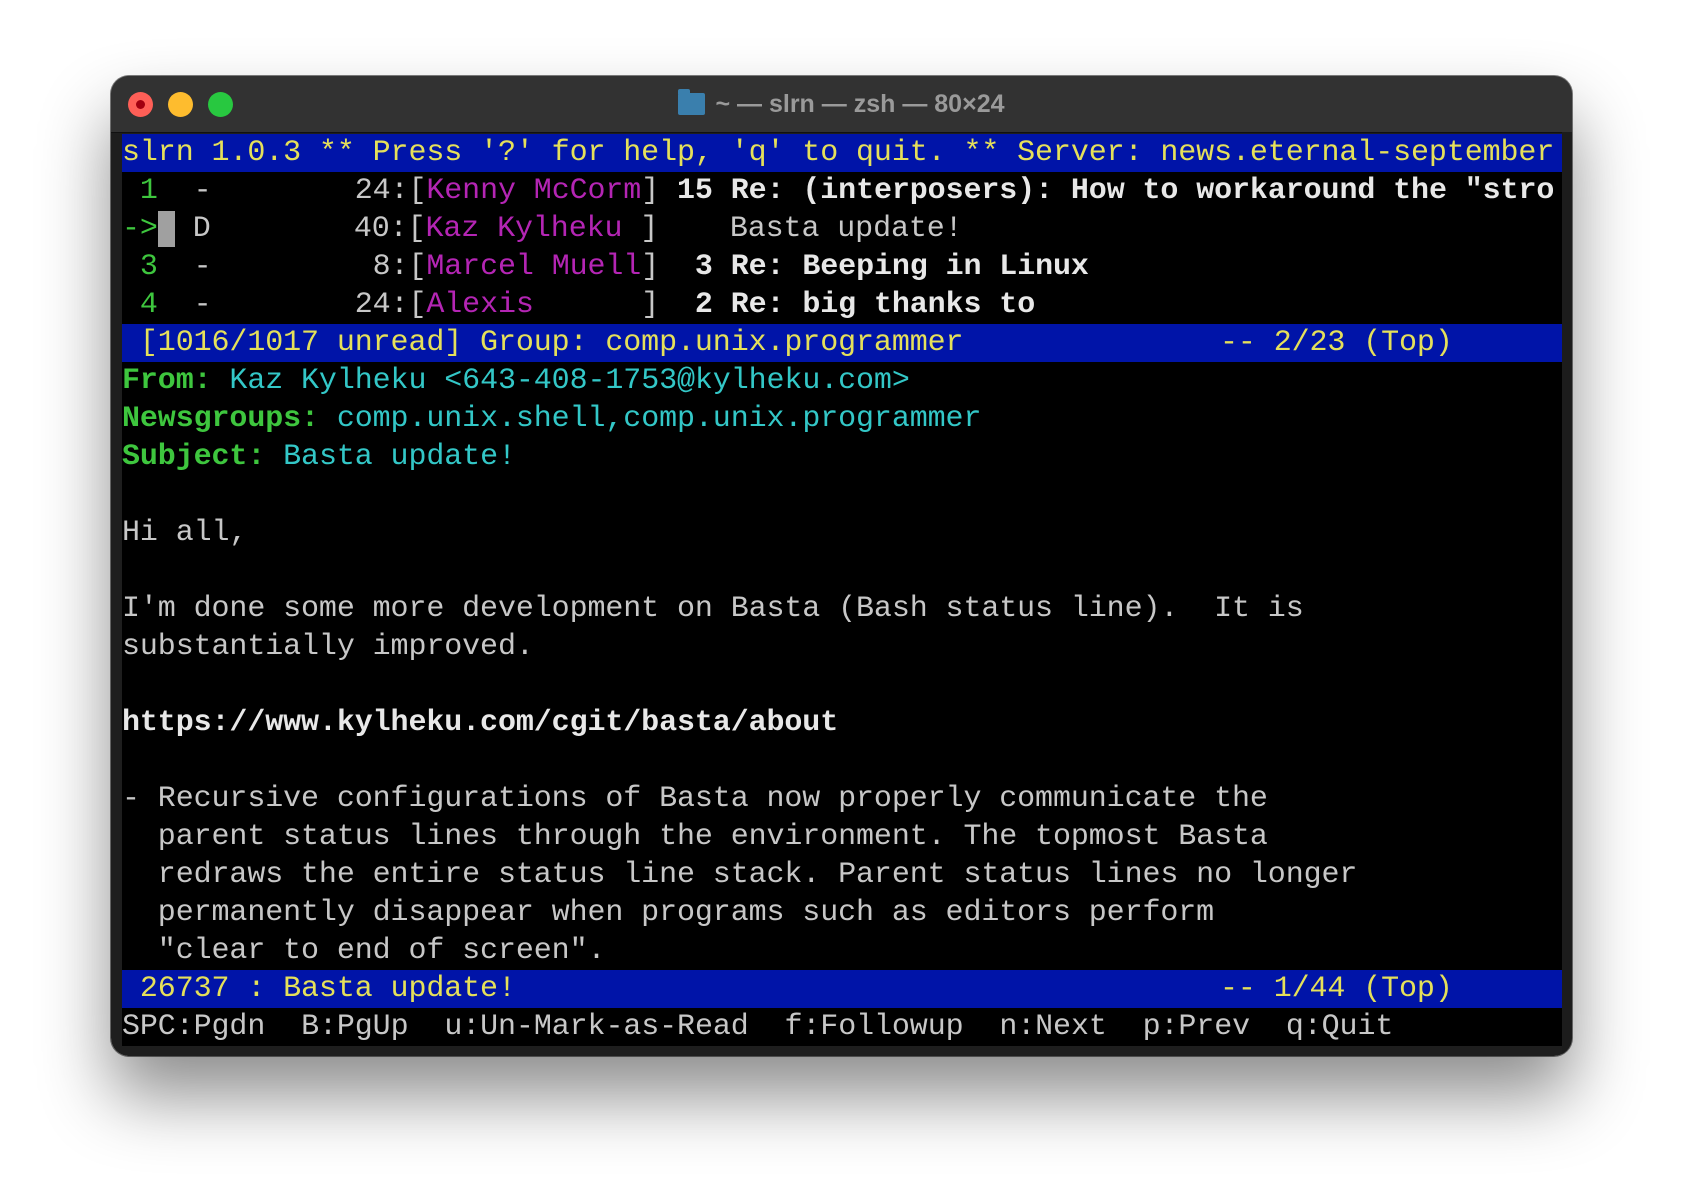 This screenshot has height=1204, width=1684. Describe the element at coordinates (399, 457) in the screenshot. I see `header-value: Basta update!` at that location.